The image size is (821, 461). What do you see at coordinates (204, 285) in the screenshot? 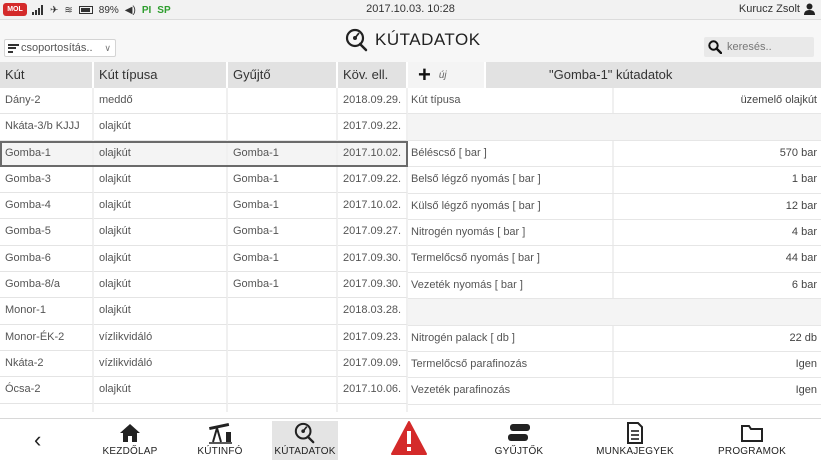
I see `table-row: Gomba-8/a olajkút Gomba-1 2017.09.30.` at bounding box center [204, 285].